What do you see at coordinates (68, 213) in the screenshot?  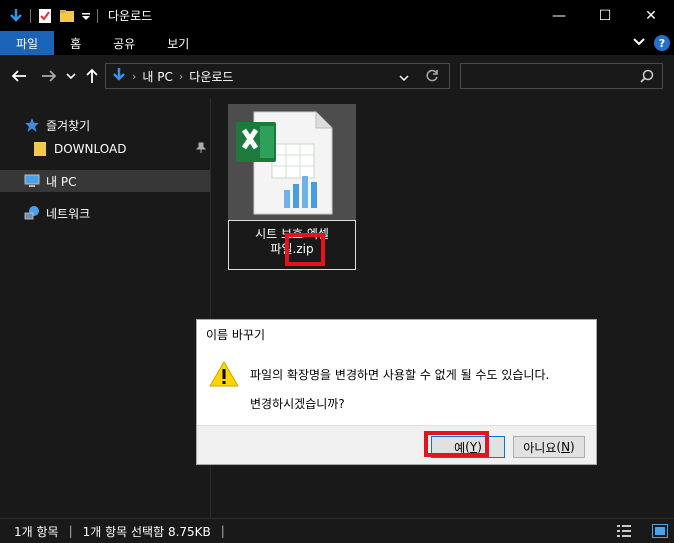 I see `nav-item-label: 네트워크` at bounding box center [68, 213].